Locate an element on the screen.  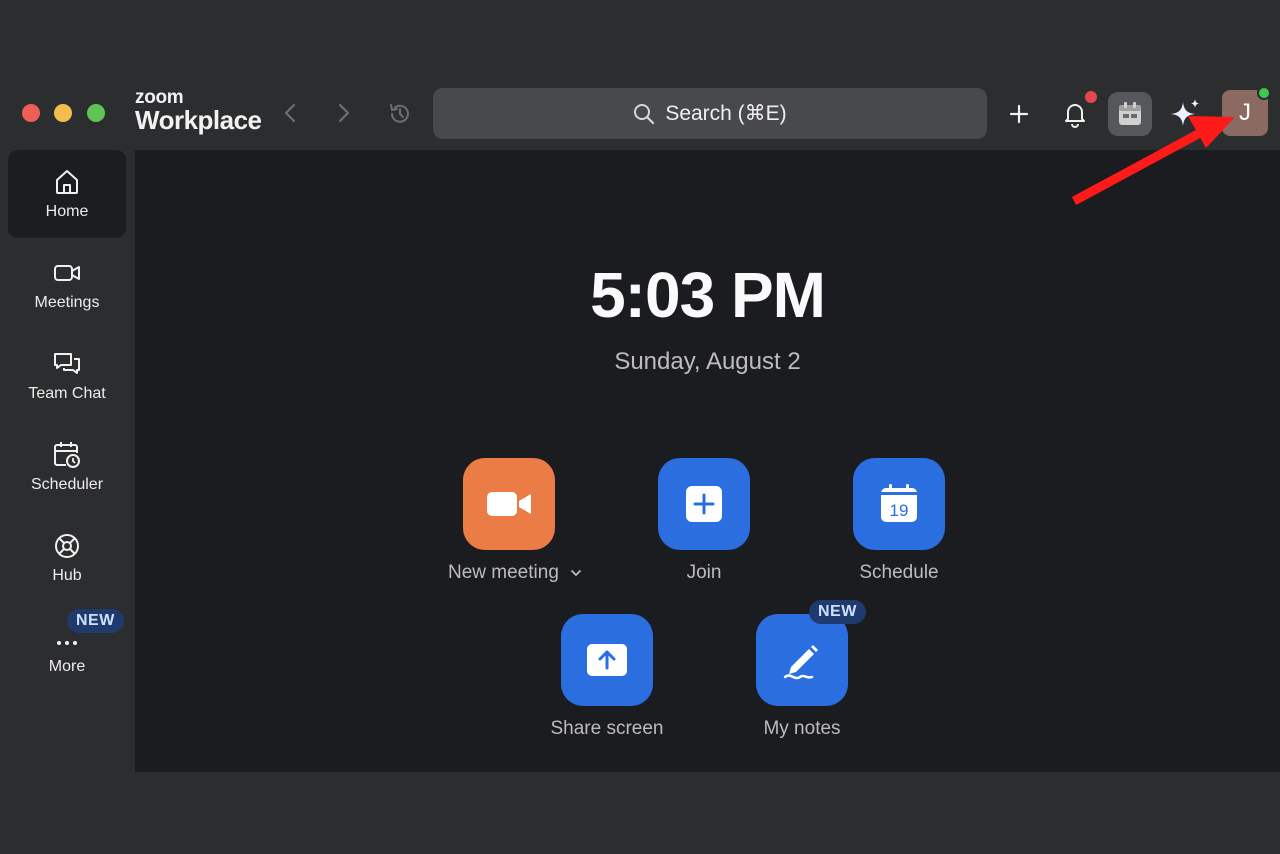
new-item-button is located at coordinates (1019, 114).